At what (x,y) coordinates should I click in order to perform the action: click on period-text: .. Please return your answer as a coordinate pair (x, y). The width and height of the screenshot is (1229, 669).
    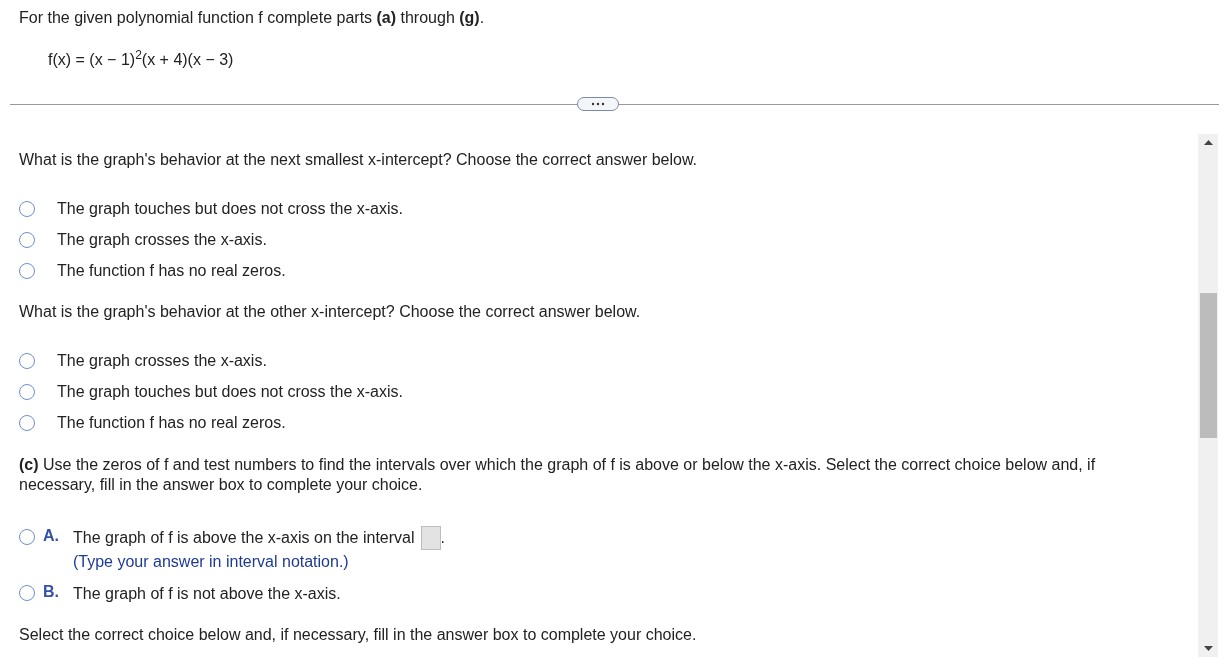
    Looking at the image, I should click on (442, 538).